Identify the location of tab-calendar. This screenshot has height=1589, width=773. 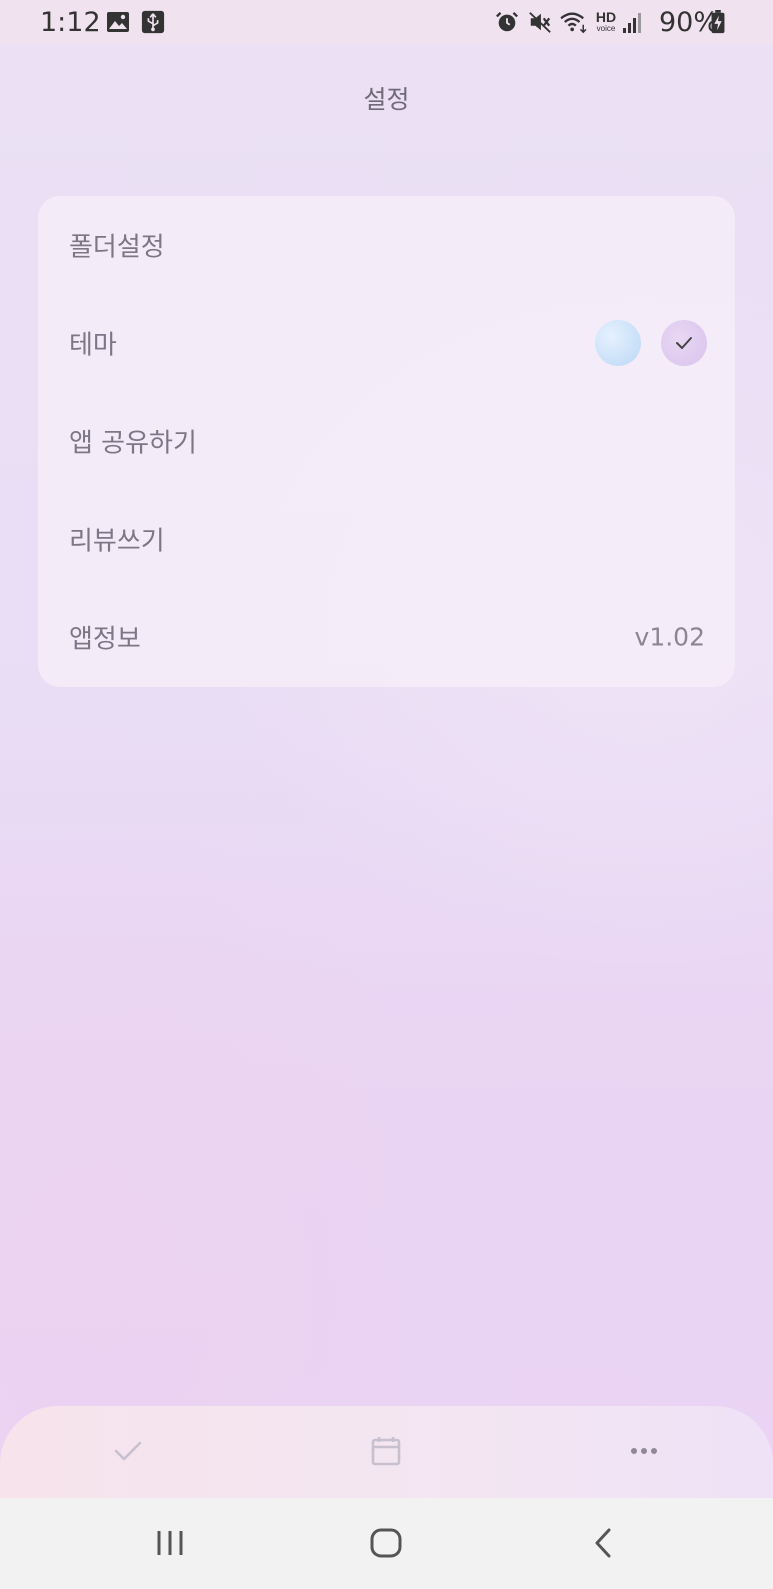
(386, 1451).